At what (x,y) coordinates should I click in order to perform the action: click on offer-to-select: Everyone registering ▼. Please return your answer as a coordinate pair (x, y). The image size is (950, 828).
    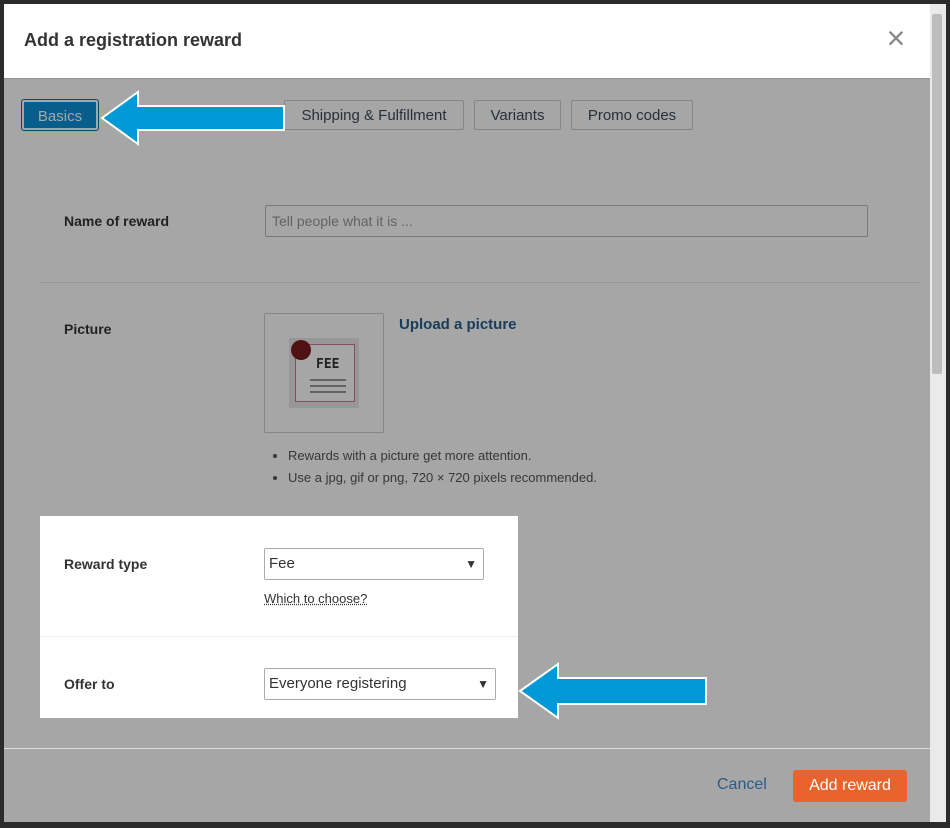
    Looking at the image, I should click on (380, 684).